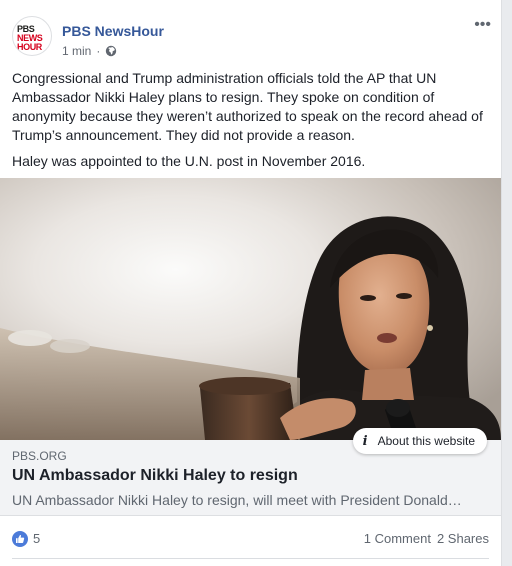  What do you see at coordinates (32, 36) in the screenshot?
I see `page-avatar: PBS NEWS HOUR` at bounding box center [32, 36].